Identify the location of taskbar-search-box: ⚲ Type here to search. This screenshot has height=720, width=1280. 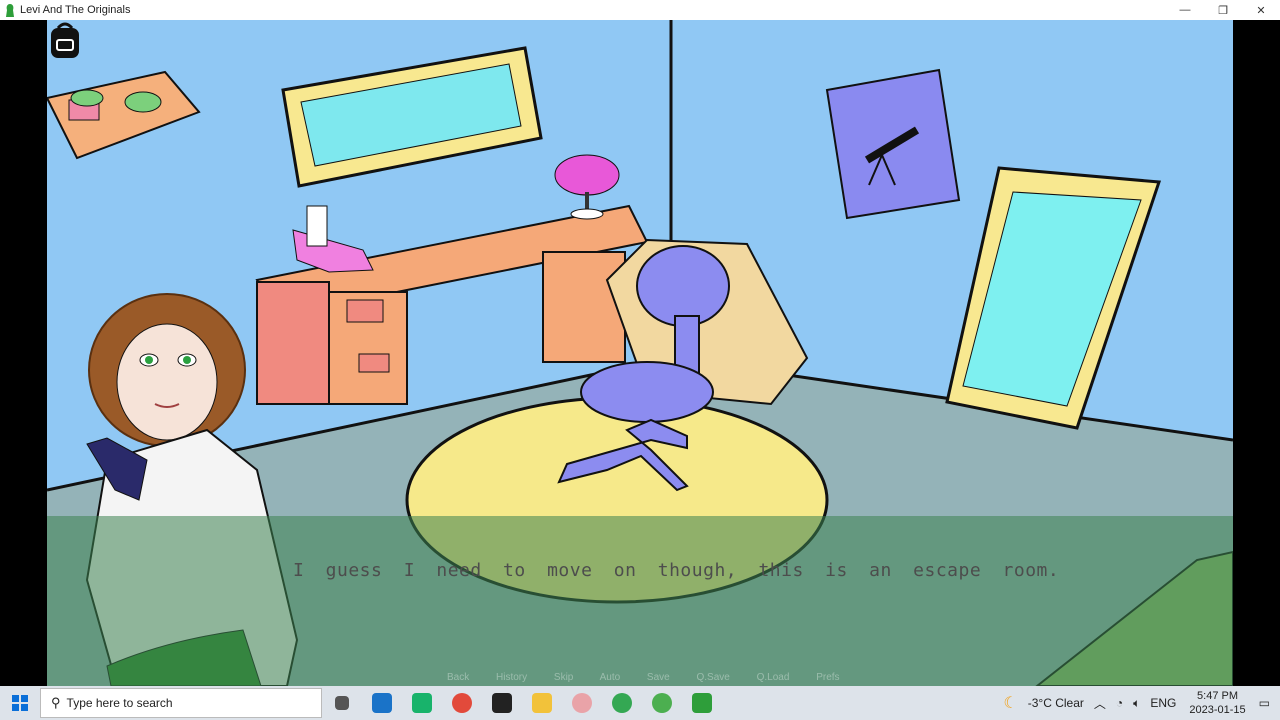
(181, 703).